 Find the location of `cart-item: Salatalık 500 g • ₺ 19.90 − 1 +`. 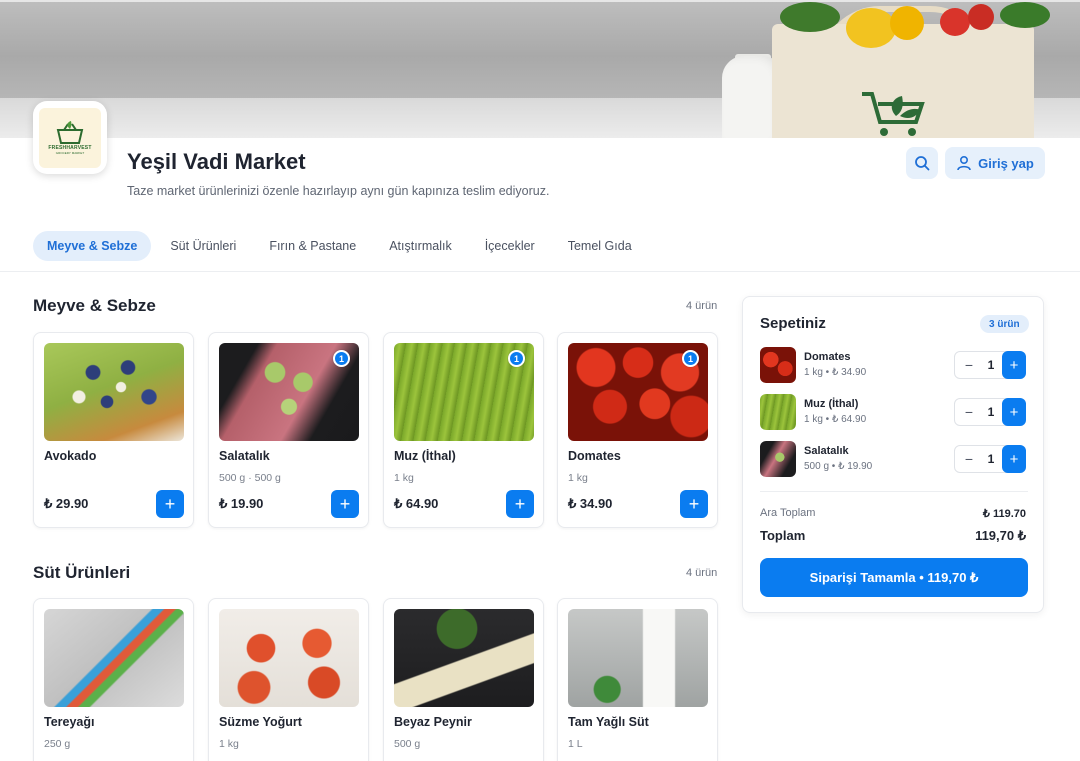

cart-item: Salatalık 500 g • ₺ 19.90 − 1 + is located at coordinates (895, 459).